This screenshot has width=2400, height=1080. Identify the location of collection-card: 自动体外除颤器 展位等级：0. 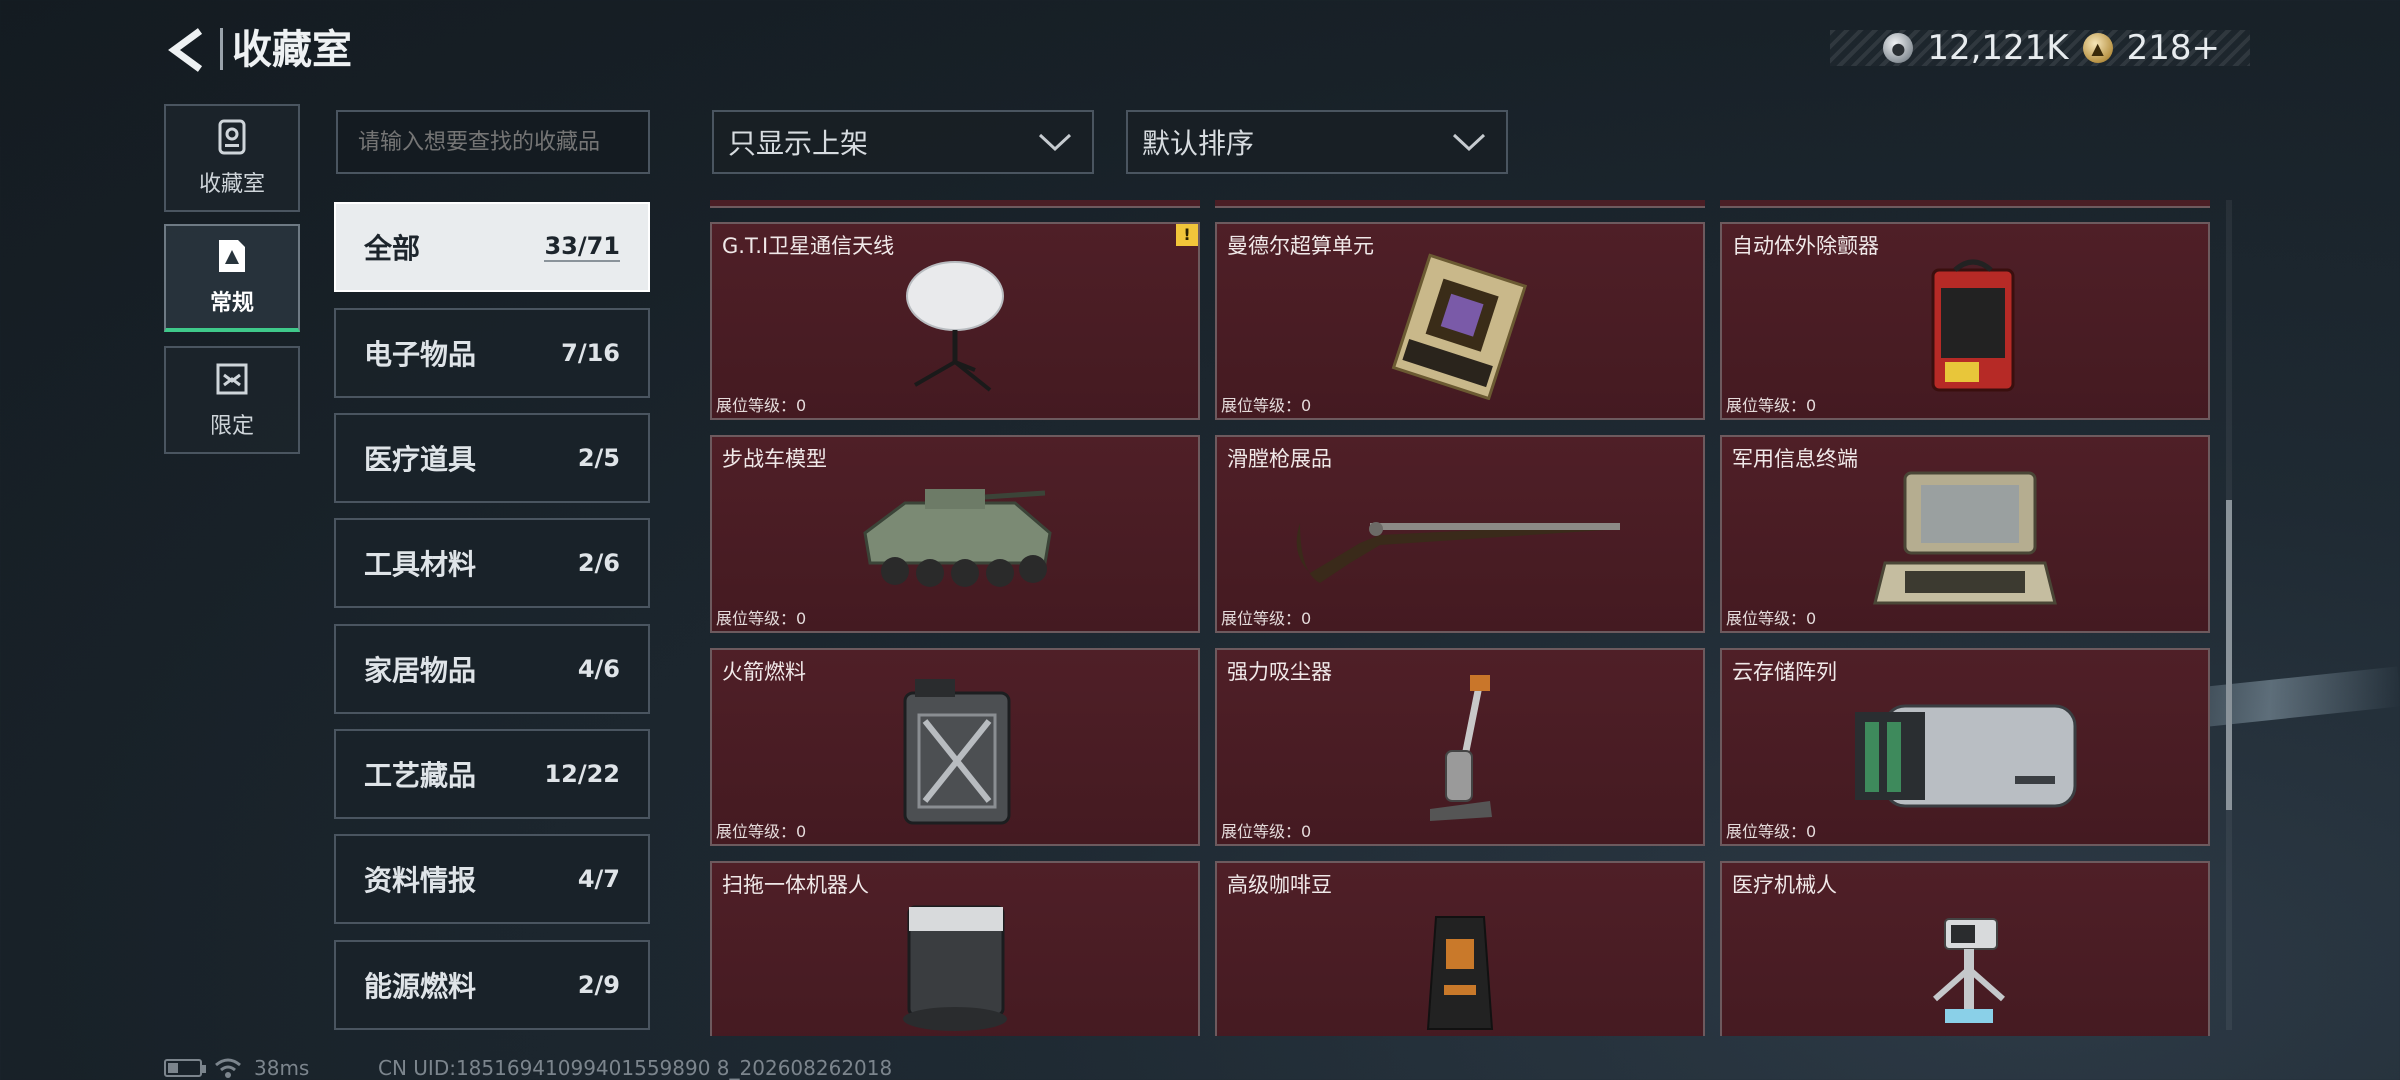
(1965, 321).